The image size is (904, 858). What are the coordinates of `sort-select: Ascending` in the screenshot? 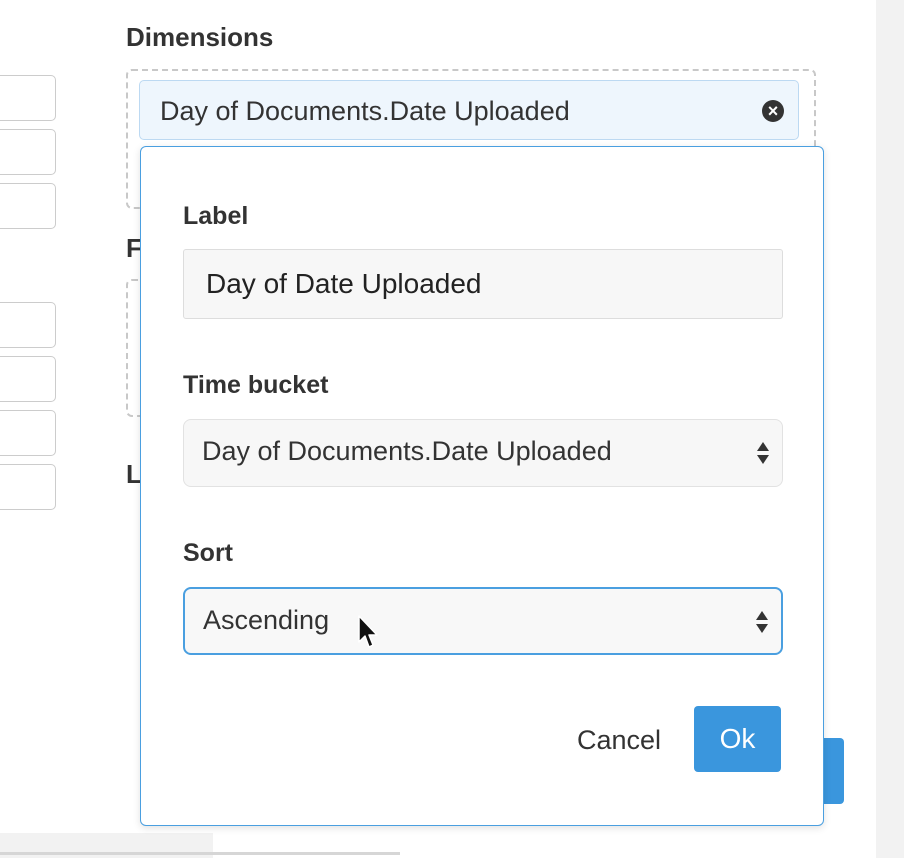 It's located at (483, 621).